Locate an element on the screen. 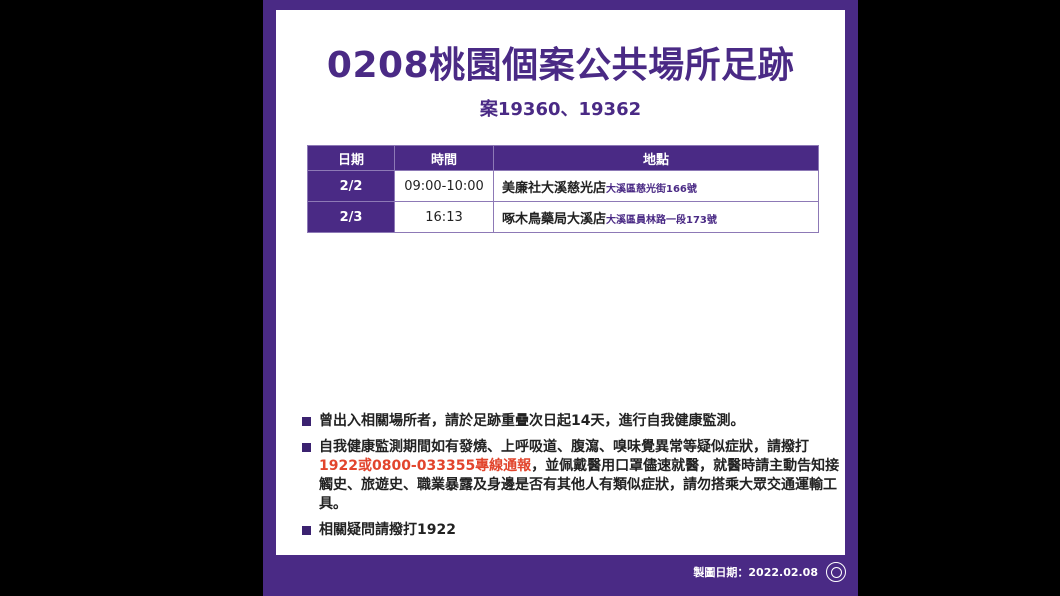 The width and height of the screenshot is (1060, 596). row-place: 美廉社大溪慈光店大溪區慈光街166號 is located at coordinates (656, 186).